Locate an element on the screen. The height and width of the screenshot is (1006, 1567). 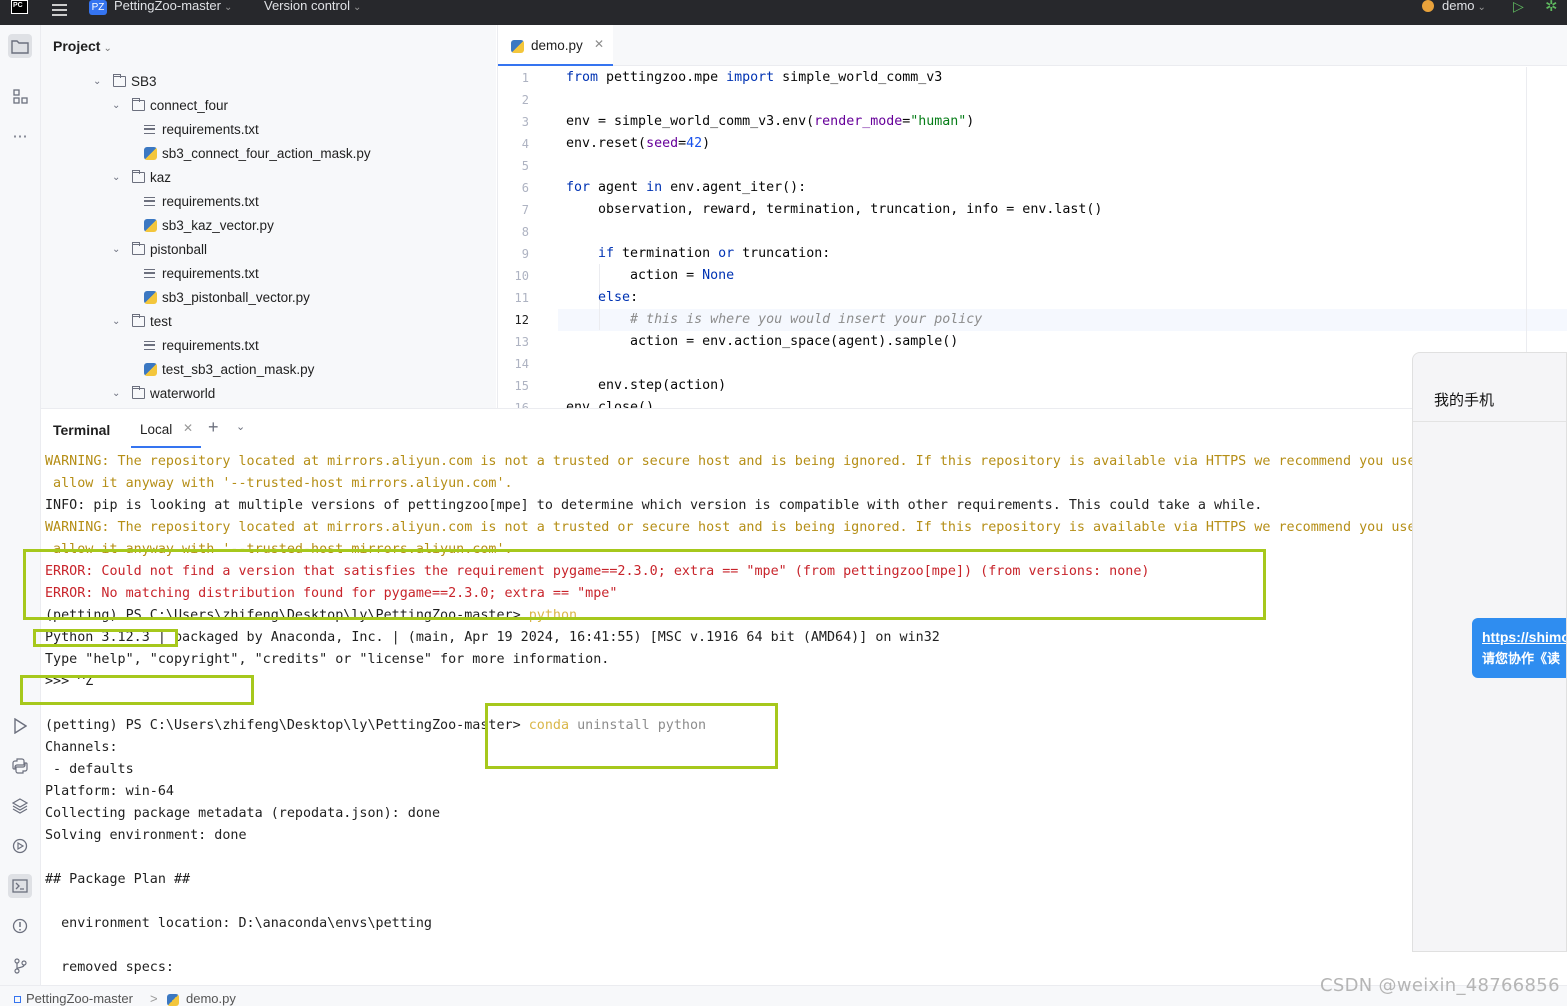
tree-item-label: waterworld is located at coordinates (183, 393).